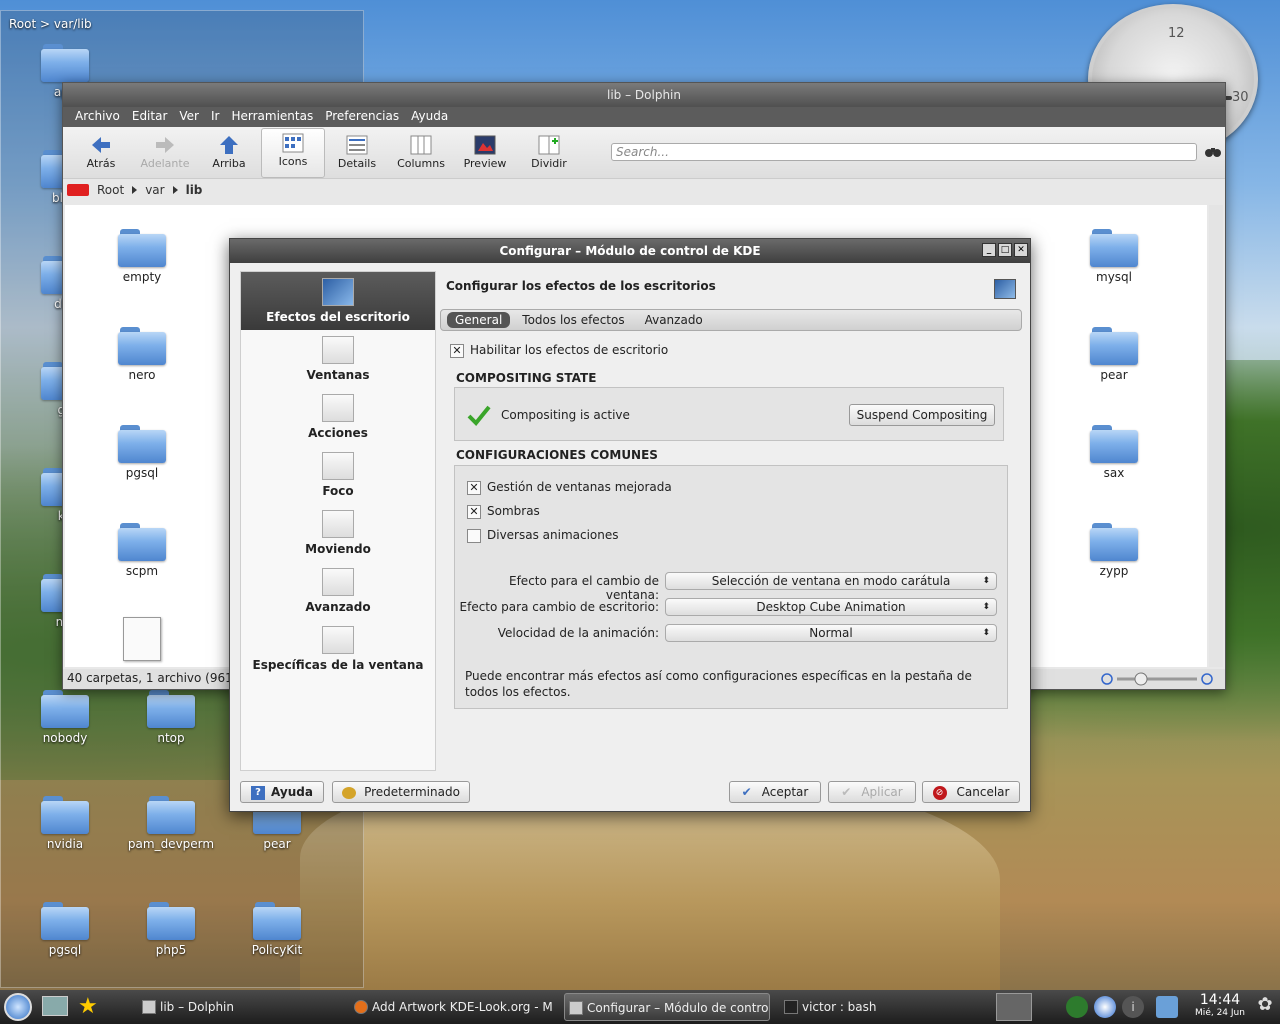  Describe the element at coordinates (240, 1007) in the screenshot. I see `task-dolphin: lib – Dolphin` at that location.